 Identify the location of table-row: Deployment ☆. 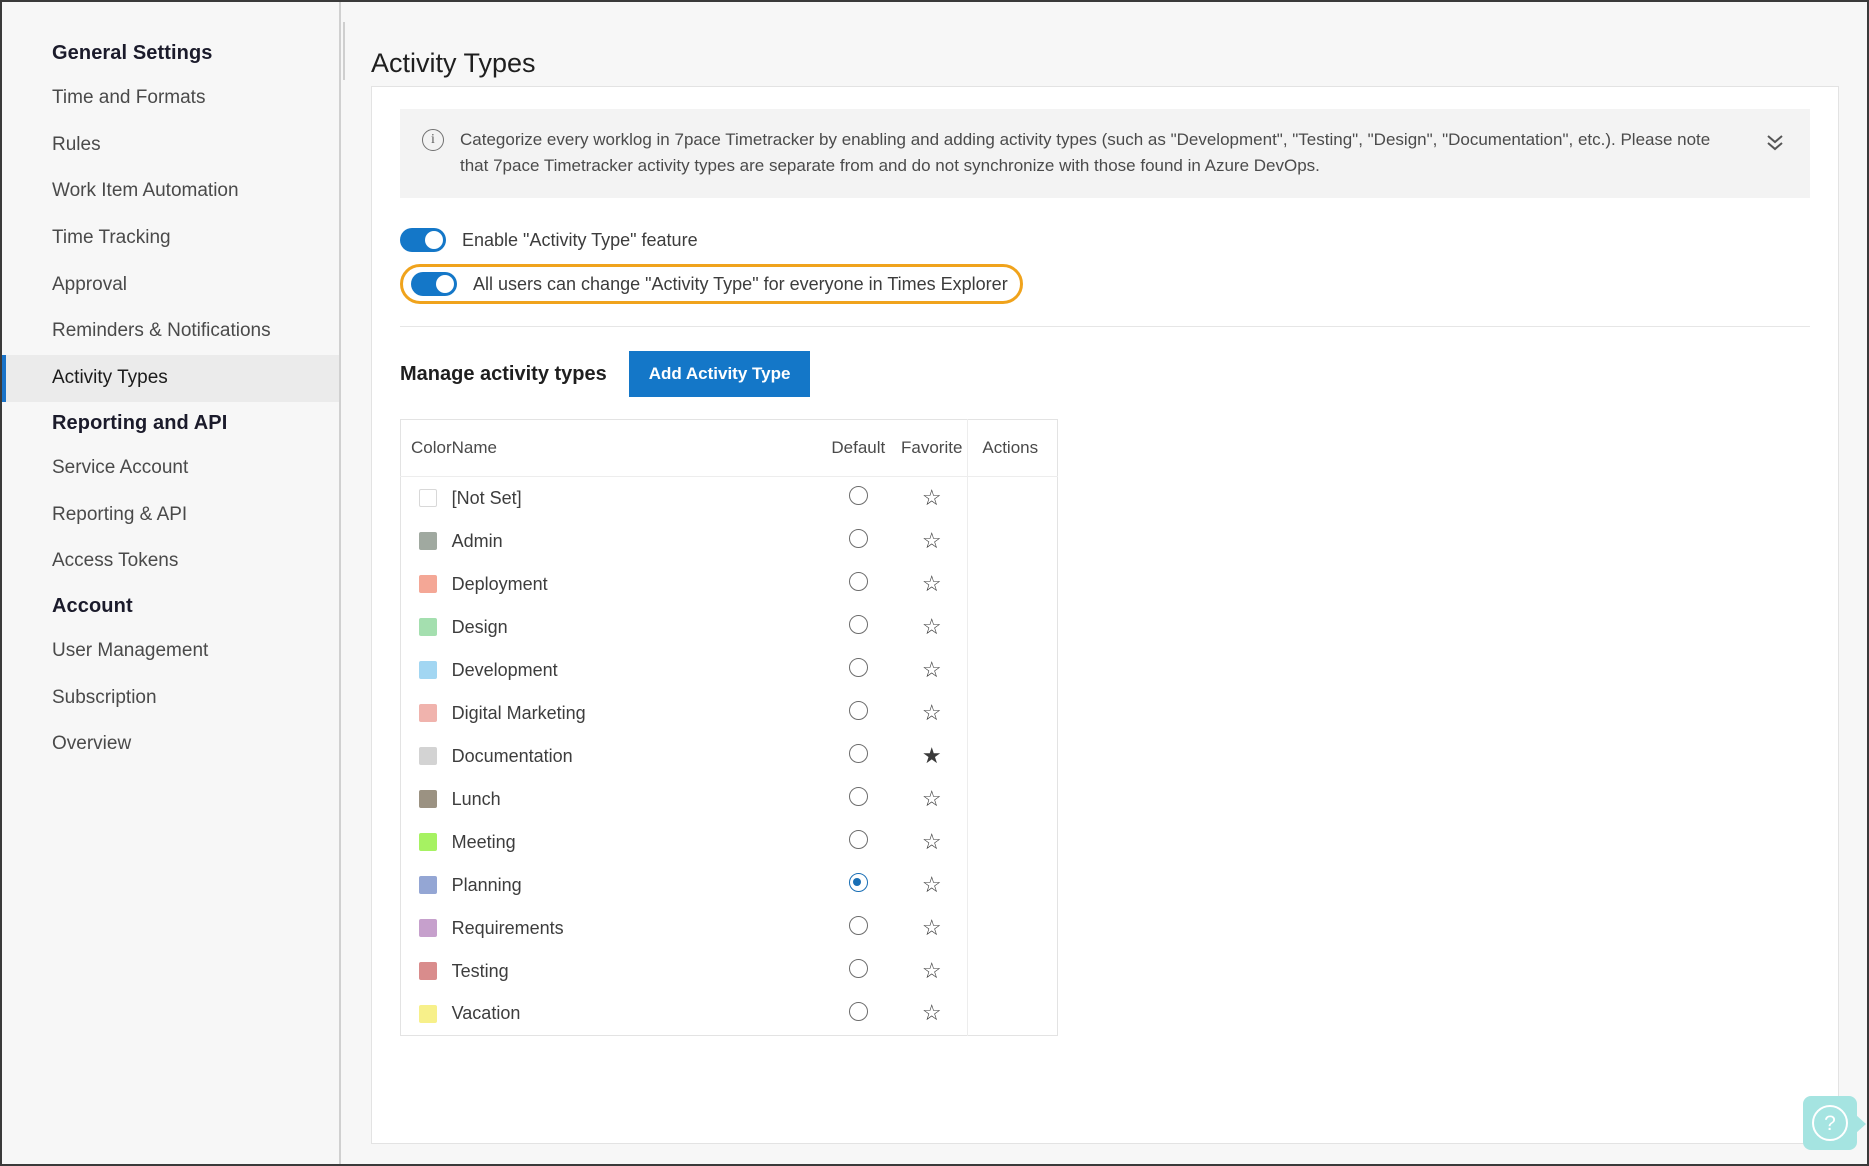
(729, 584).